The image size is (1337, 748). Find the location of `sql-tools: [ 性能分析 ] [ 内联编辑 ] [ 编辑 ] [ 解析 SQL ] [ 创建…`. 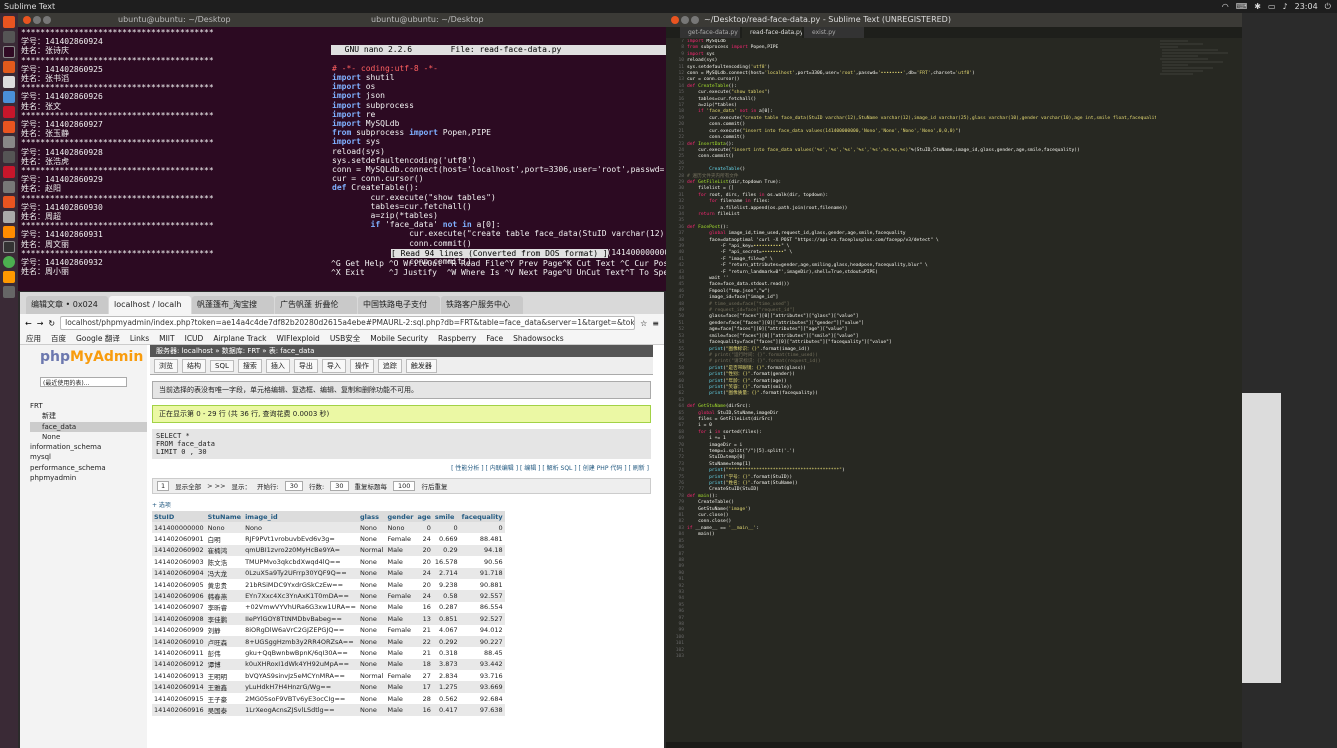

sql-tools: [ 性能分析 ] [ 内联编辑 ] [ 编辑 ] [ 解析 SQL ] [ 创建… is located at coordinates (401, 467).